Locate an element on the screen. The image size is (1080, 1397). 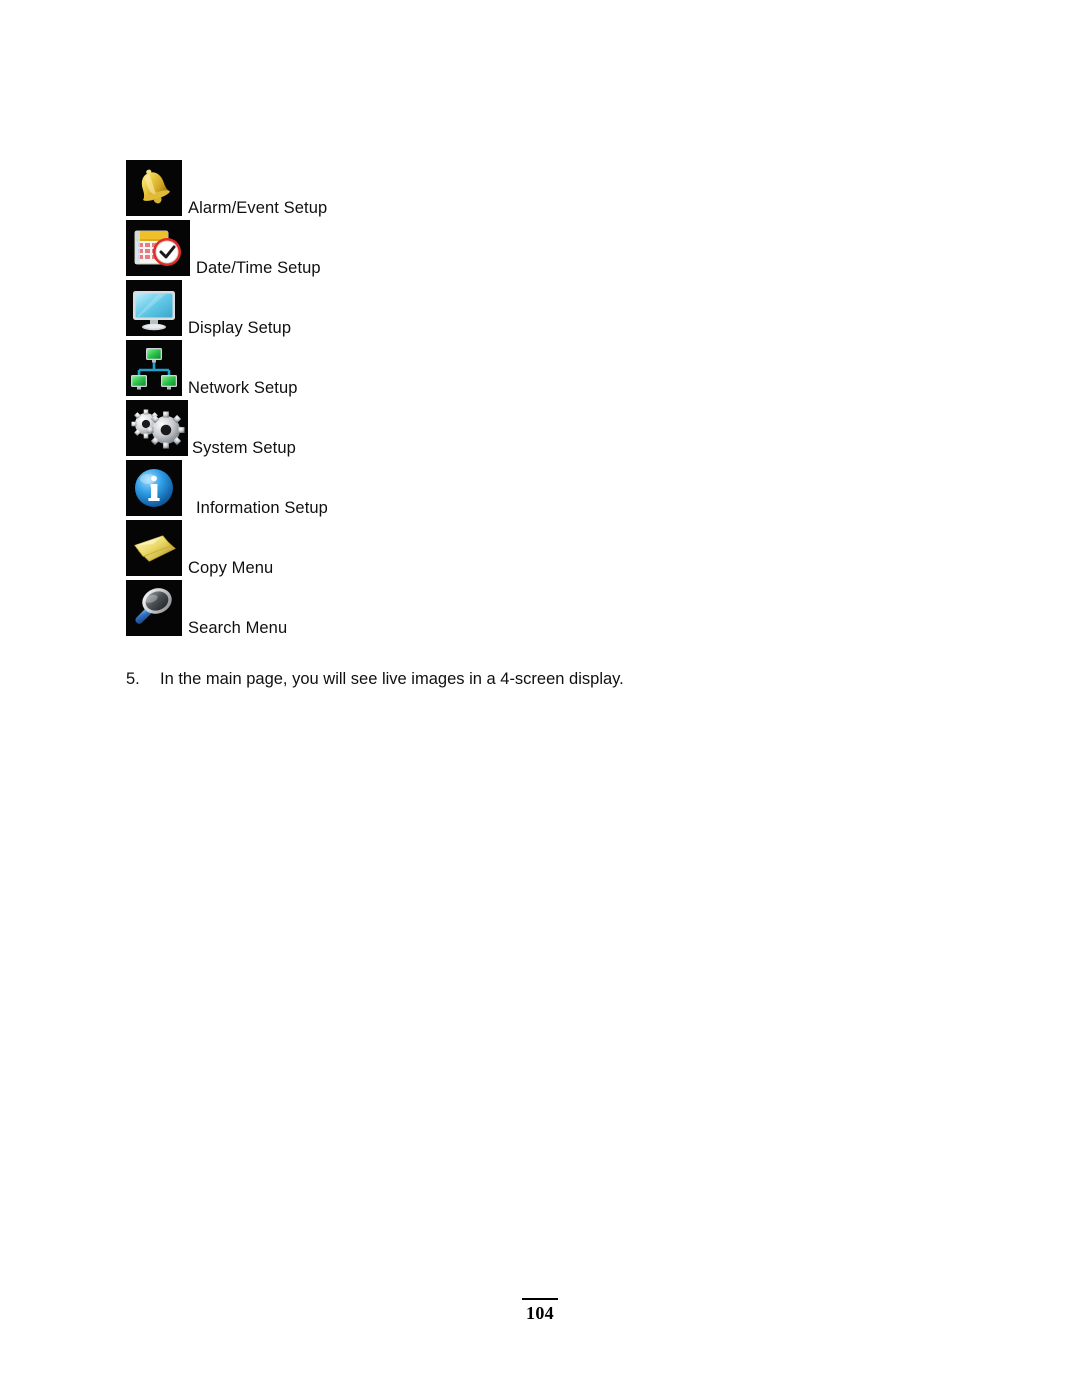
page-footer: 104 is located at coordinates (540, 1311).